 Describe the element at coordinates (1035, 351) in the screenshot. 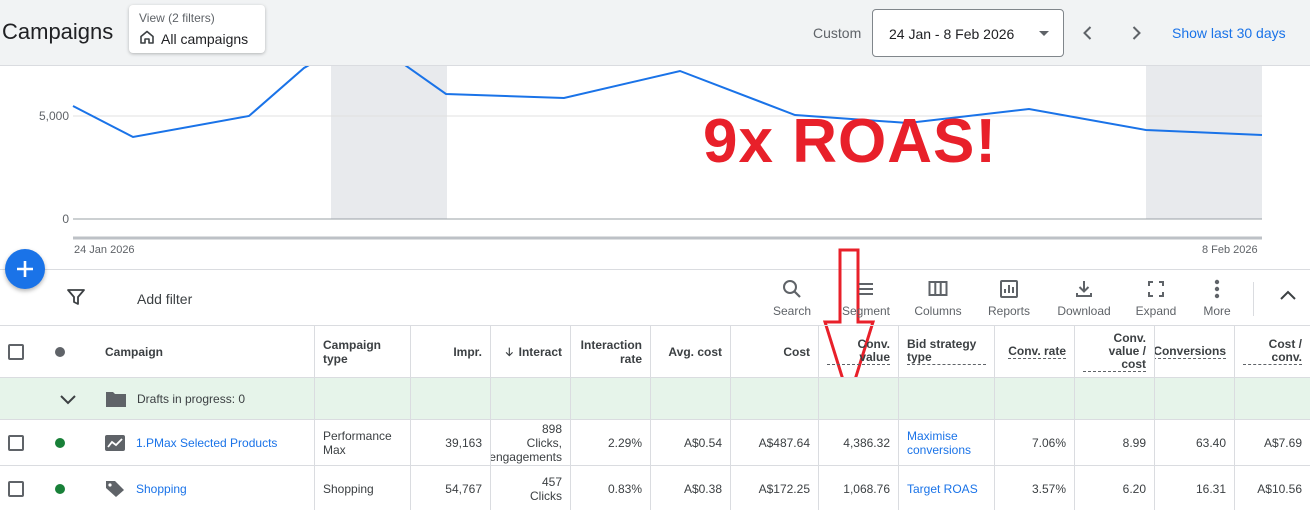

I see `header-conv-rate: Conv. rate` at that location.